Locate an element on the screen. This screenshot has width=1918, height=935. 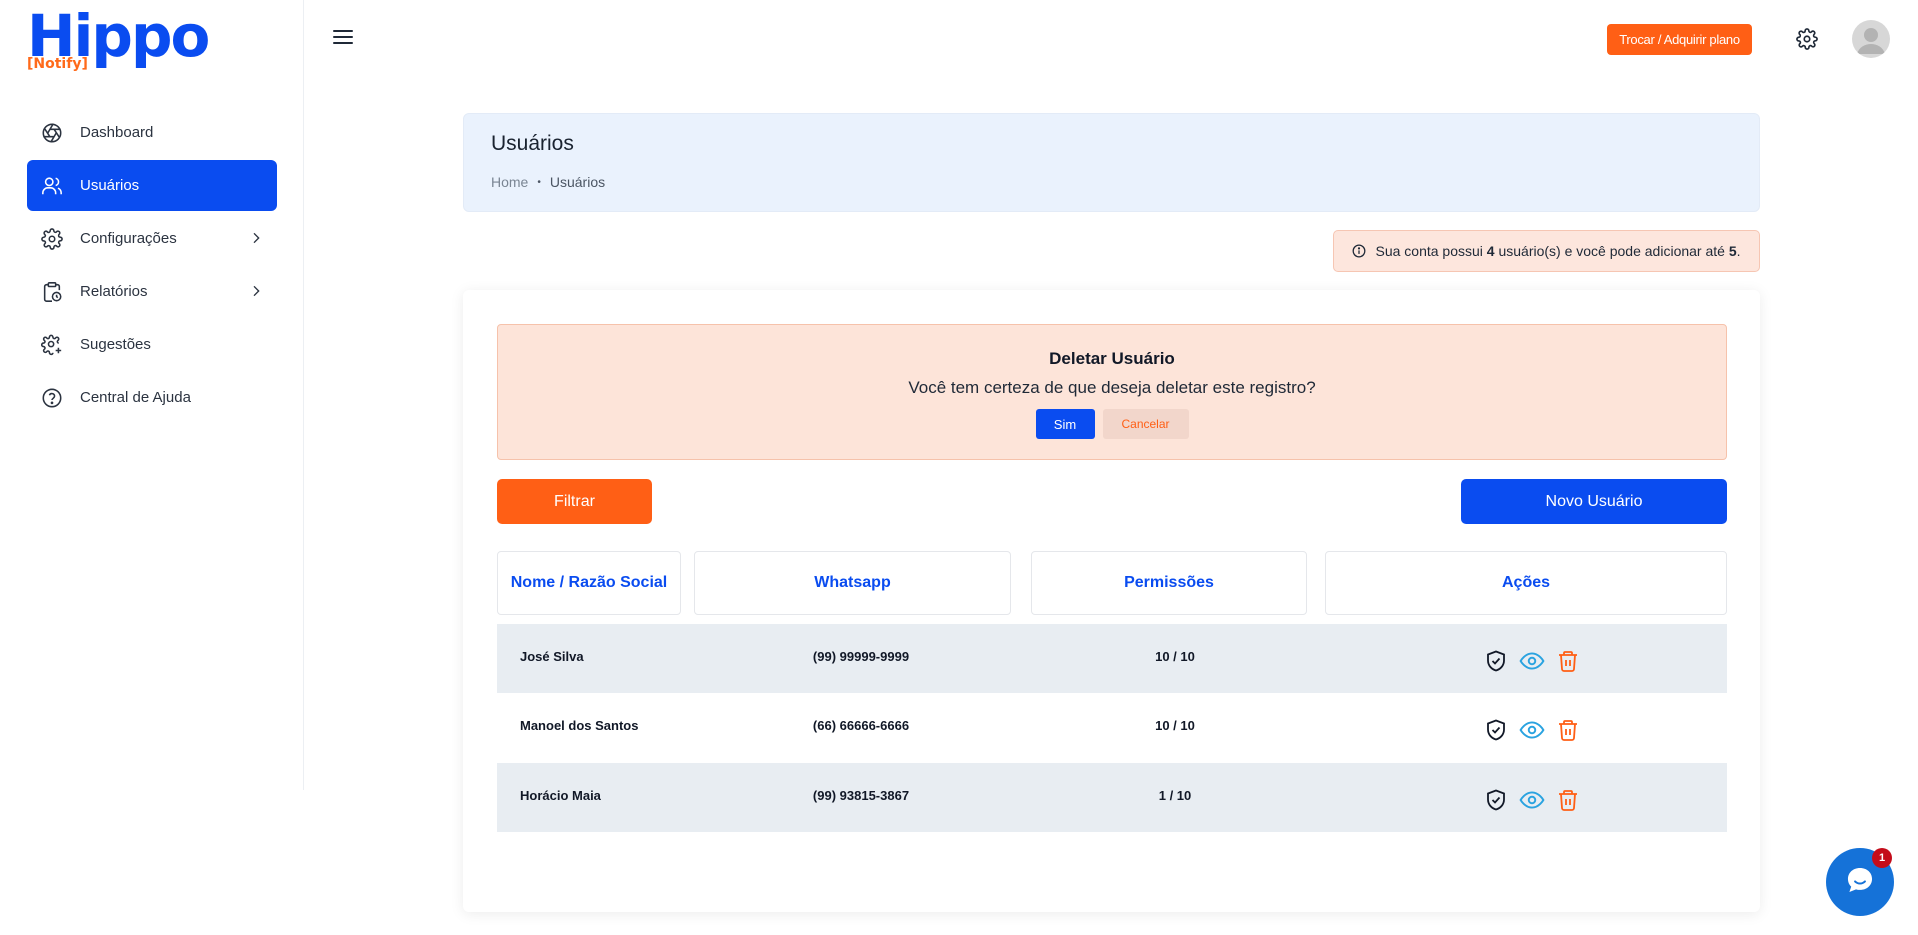
sidebar-item-label: Usuários is located at coordinates (110, 185).